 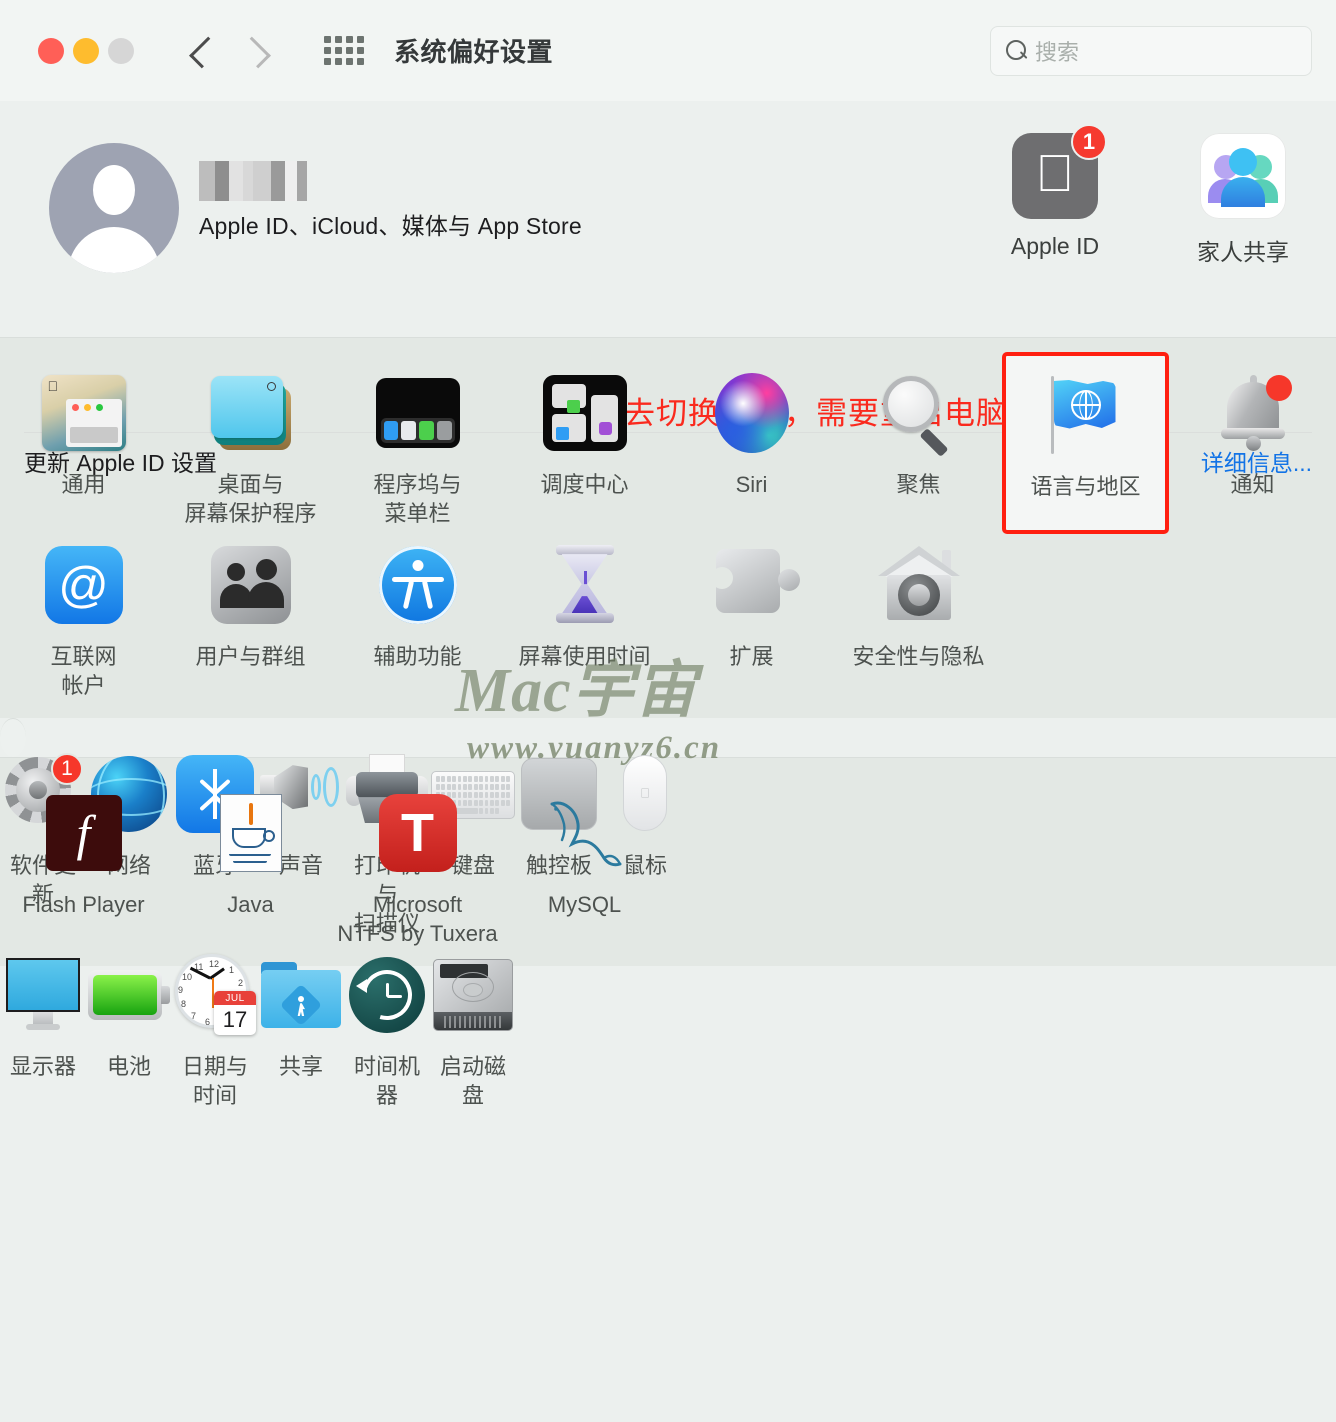 I want to click on pref-pane-flash-player: f Flash Player, so click(x=83, y=863).